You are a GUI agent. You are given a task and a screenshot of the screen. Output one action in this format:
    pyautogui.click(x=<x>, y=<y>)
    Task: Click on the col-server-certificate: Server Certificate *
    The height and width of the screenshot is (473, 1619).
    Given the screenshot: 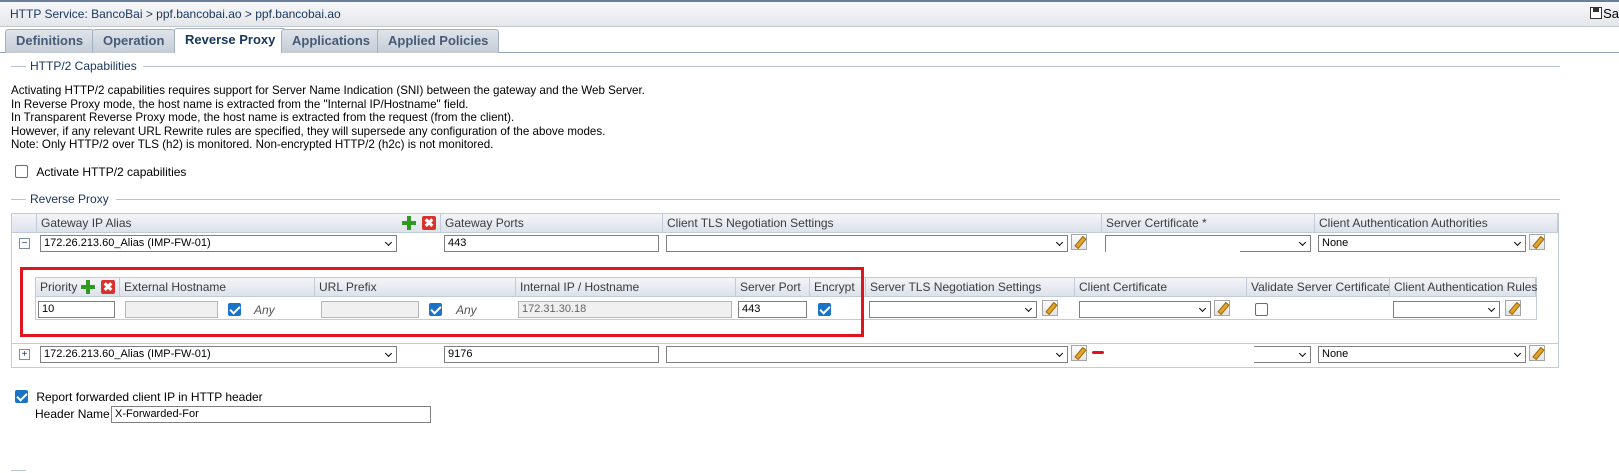 What is the action you would take?
    pyautogui.click(x=1208, y=223)
    